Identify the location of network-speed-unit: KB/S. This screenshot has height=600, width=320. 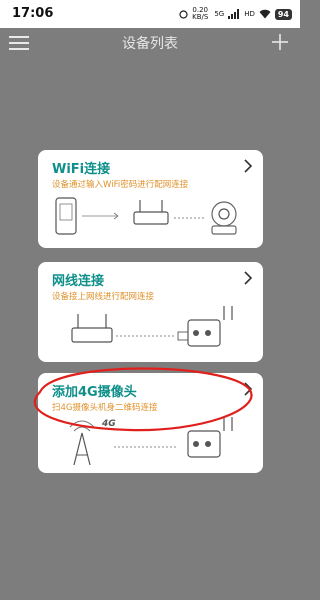
(200, 17).